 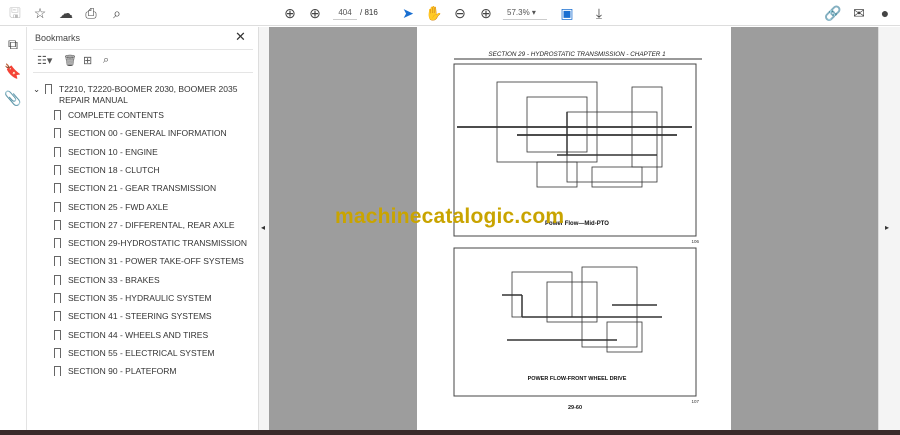 I want to click on taskbar-edge, so click(x=450, y=432).